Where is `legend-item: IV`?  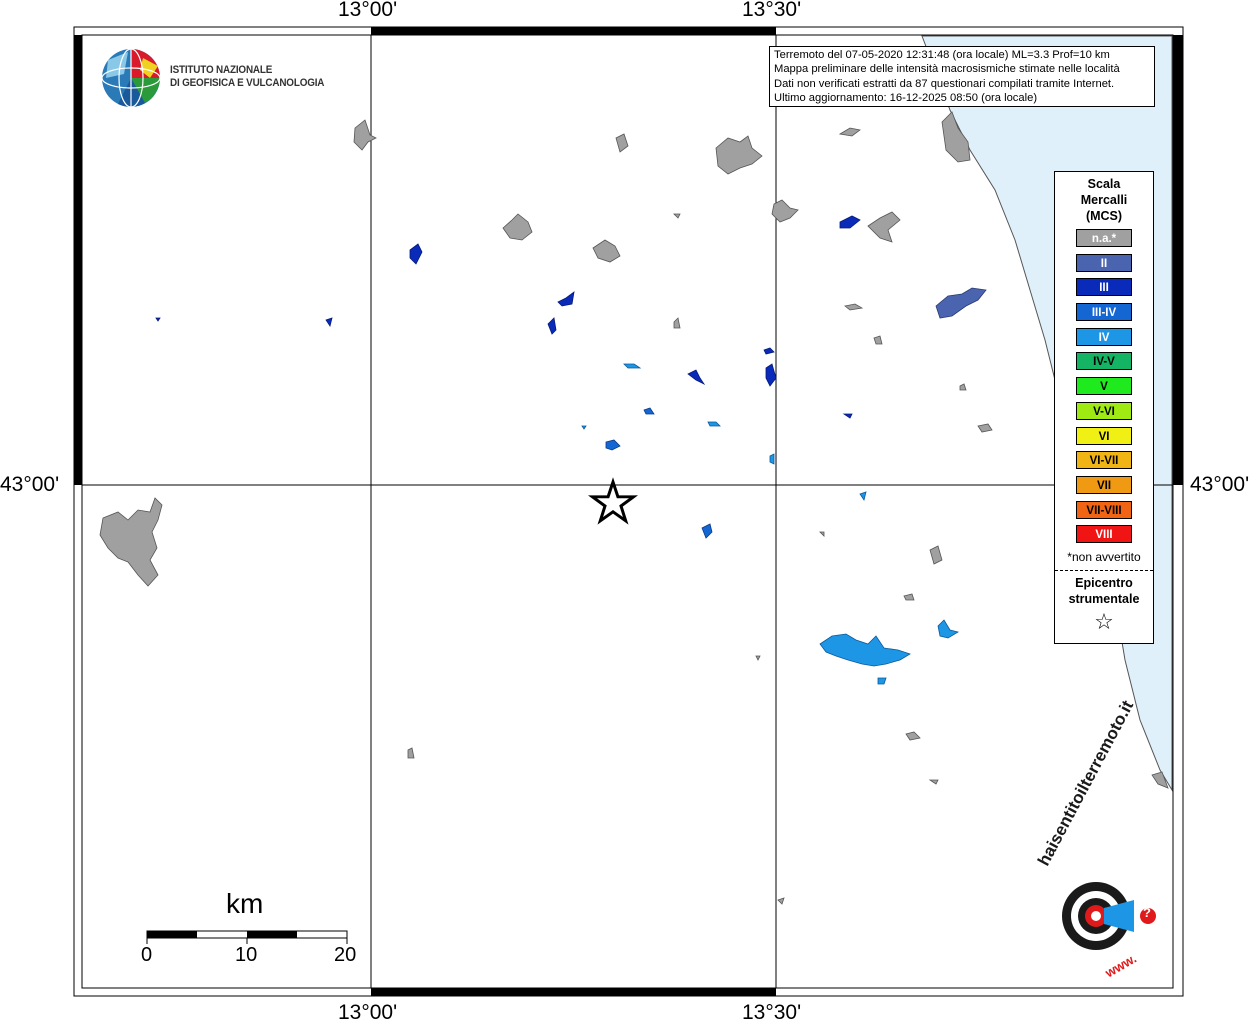 legend-item: IV is located at coordinates (1104, 336).